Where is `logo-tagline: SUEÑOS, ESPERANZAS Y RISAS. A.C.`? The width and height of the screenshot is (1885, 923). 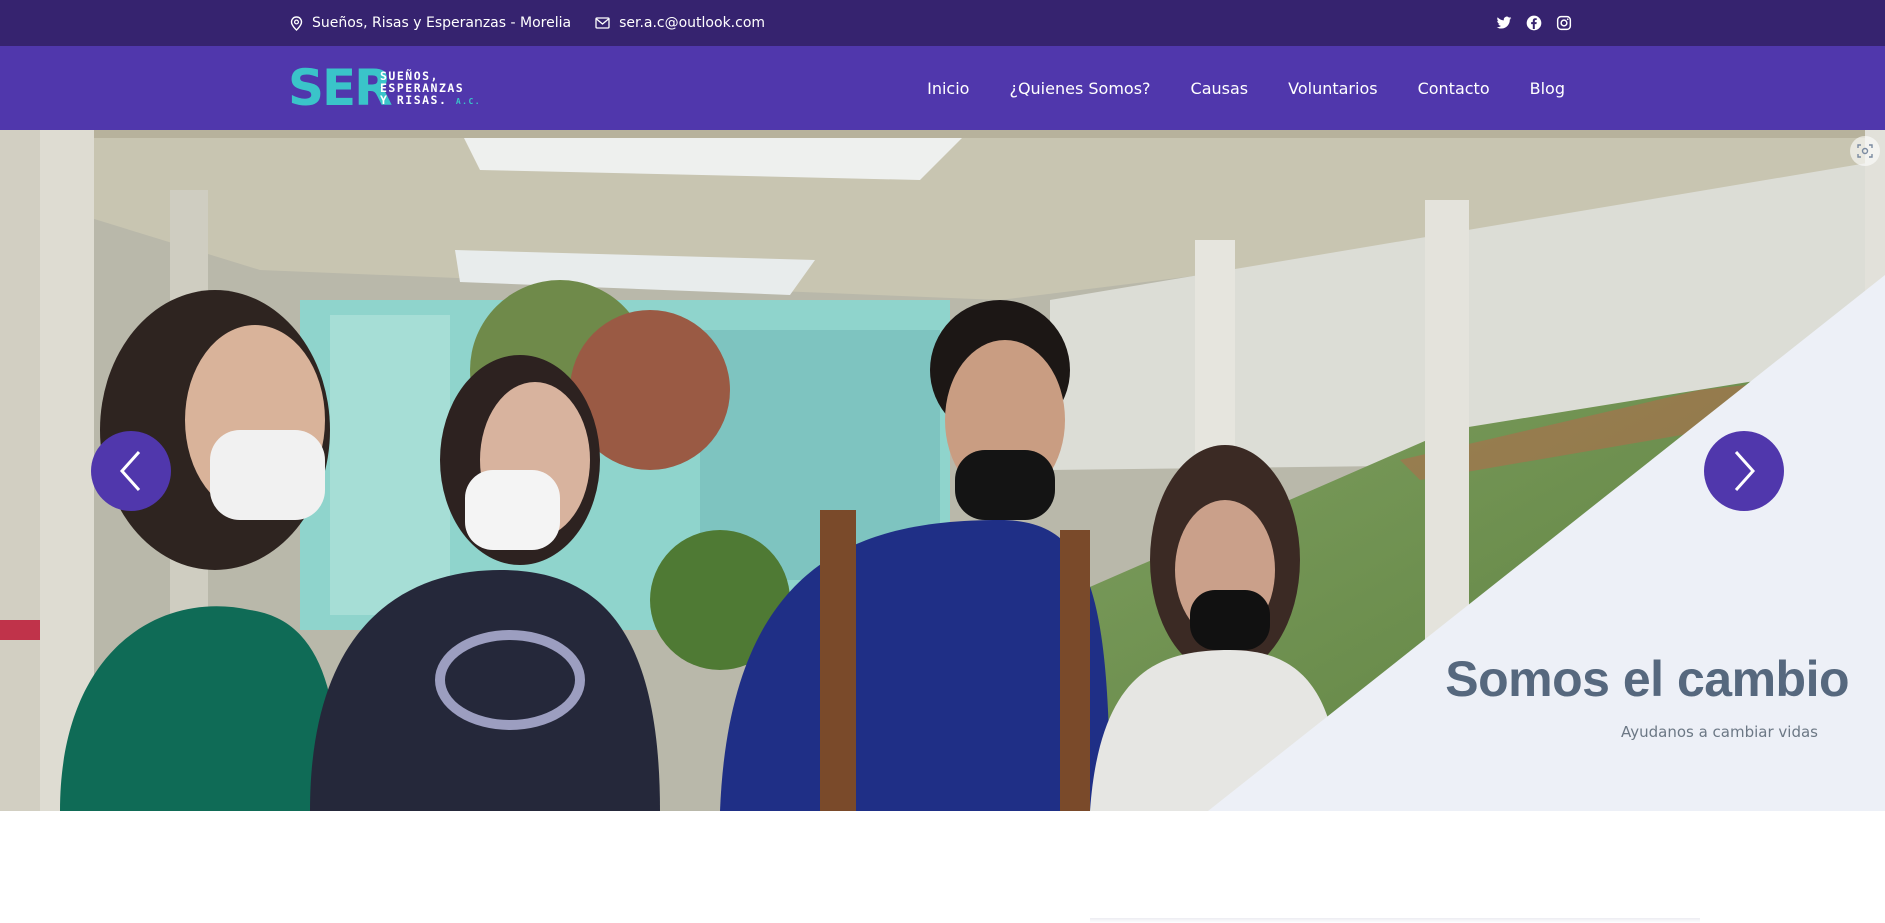 logo-tagline: SUEÑOS, ESPERANZAS Y RISAS. A.C. is located at coordinates (440, 89).